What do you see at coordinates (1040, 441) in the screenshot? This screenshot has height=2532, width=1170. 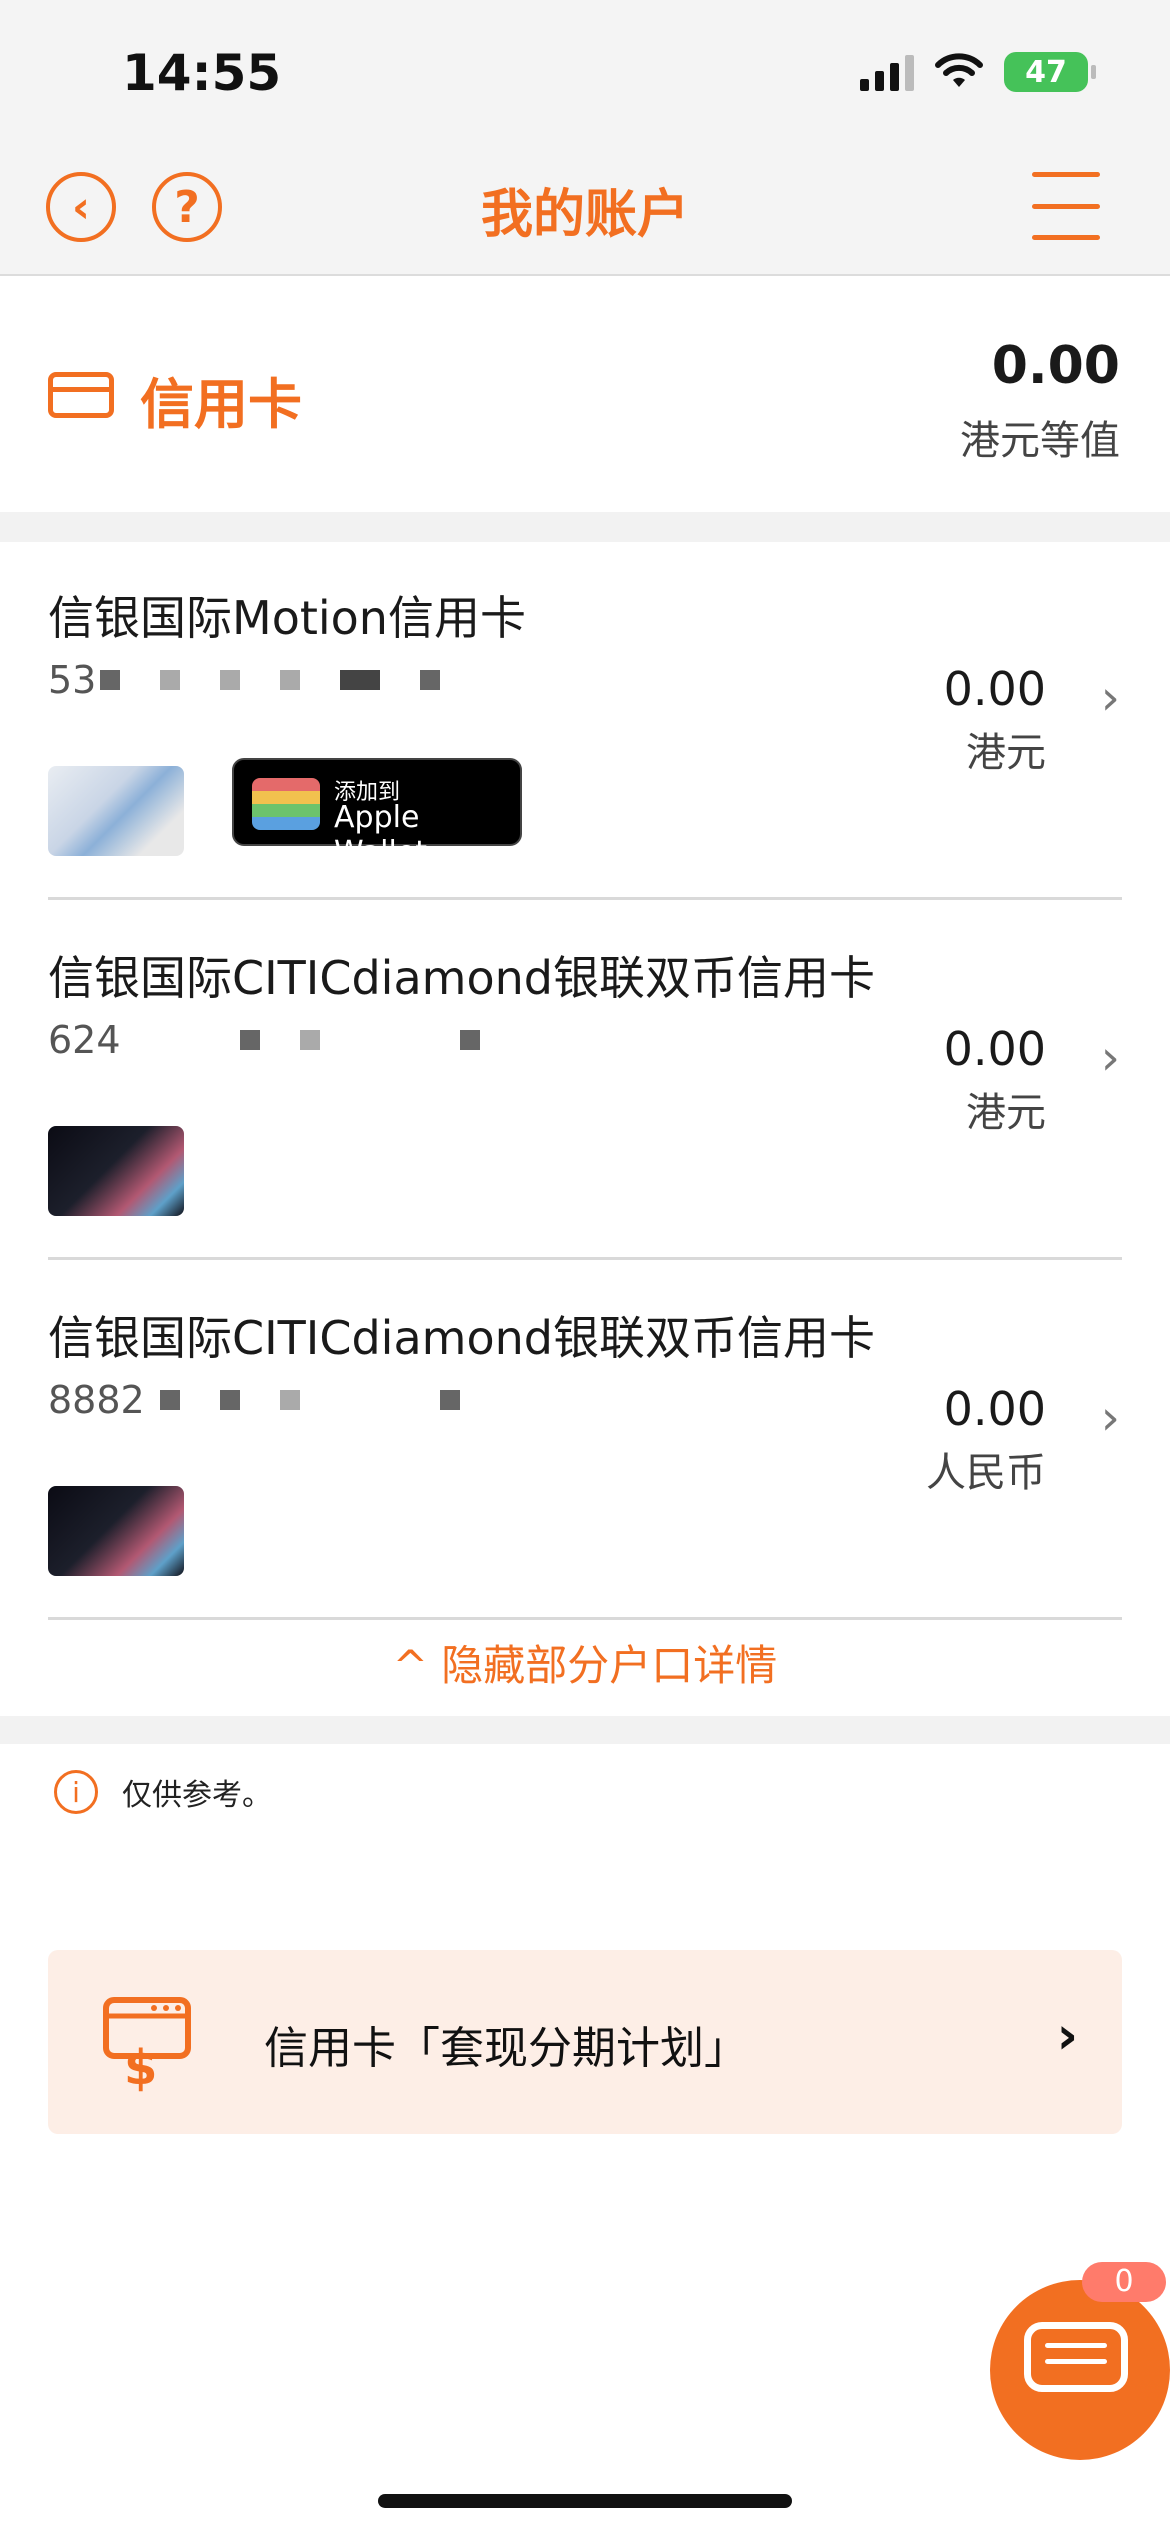 I see `summary-unit: 港元等值` at bounding box center [1040, 441].